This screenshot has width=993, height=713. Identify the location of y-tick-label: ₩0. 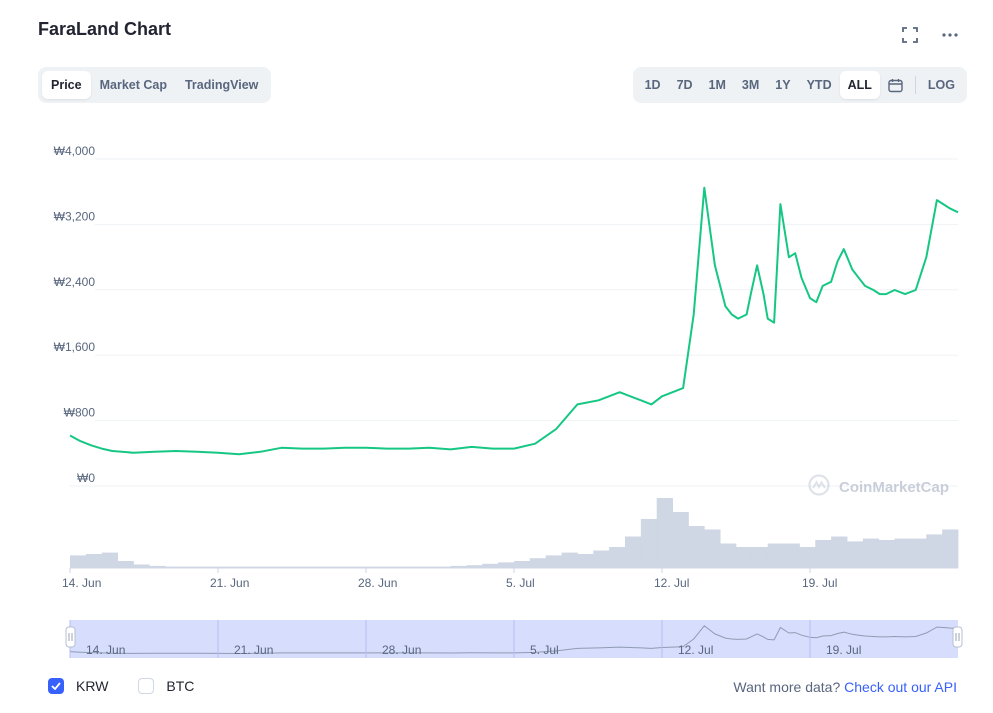
(86, 478).